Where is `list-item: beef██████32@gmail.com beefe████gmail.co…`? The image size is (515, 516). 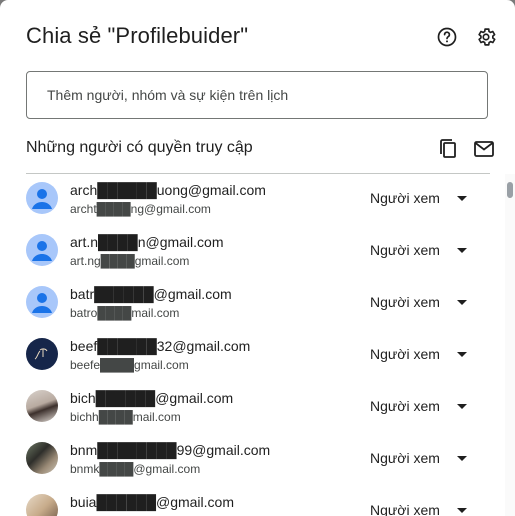
list-item: beef██████32@gmail.com beefe████gmail.co… is located at coordinates (252, 356).